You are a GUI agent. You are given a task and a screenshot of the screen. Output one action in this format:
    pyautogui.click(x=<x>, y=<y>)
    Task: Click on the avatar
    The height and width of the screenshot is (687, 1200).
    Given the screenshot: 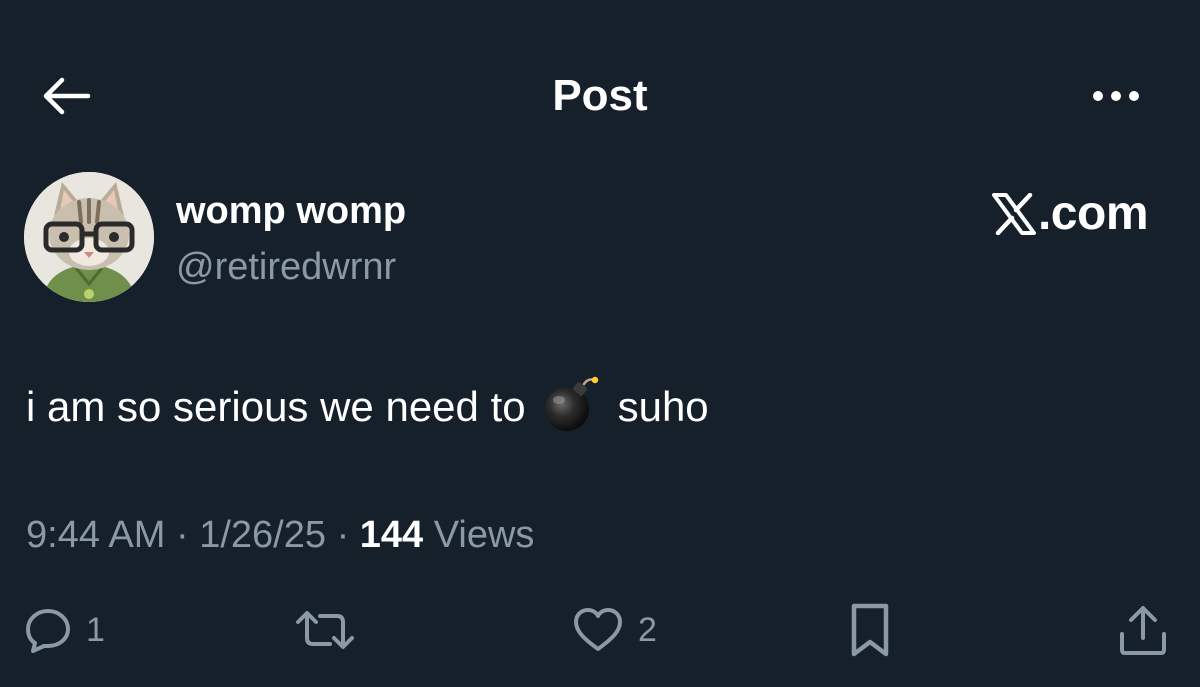 What is the action you would take?
    pyautogui.click(x=89, y=237)
    